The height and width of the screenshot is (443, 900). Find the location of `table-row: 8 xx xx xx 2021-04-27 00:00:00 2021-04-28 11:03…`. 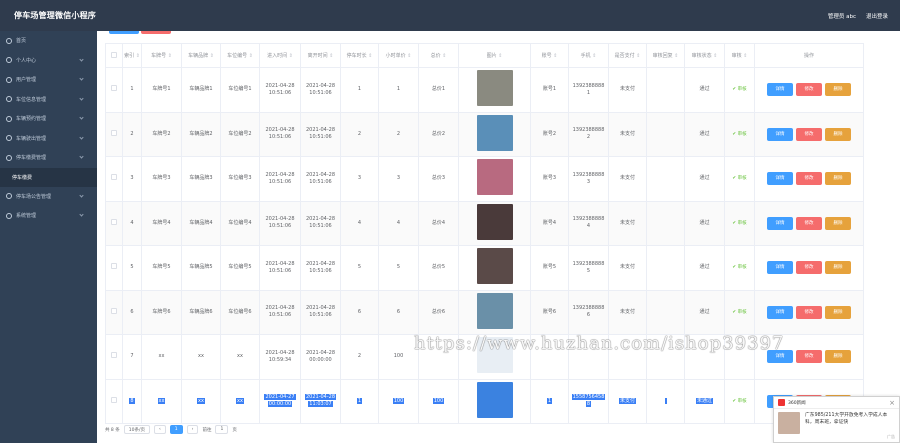

table-row: 8 xx xx xx 2021-04-27 00:00:00 2021-04-28 11:03… is located at coordinates (484, 401).